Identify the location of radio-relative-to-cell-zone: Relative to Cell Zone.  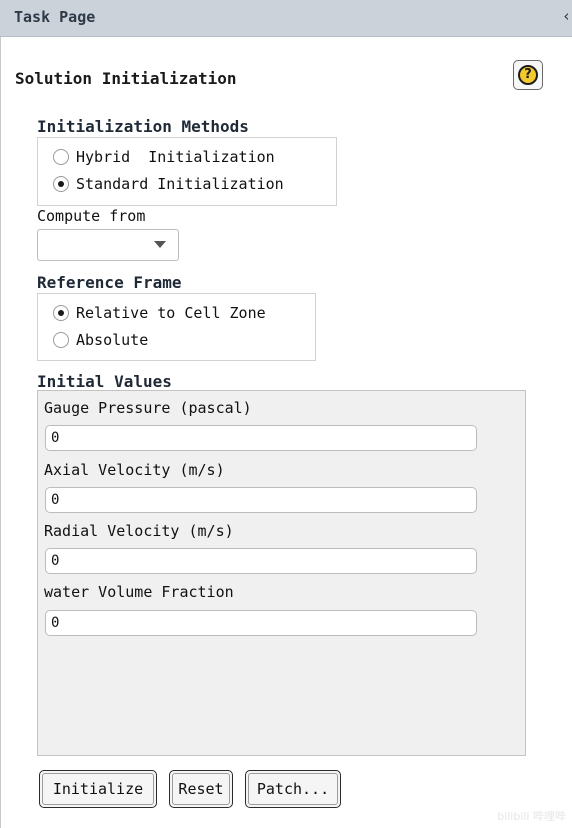
(159, 313).